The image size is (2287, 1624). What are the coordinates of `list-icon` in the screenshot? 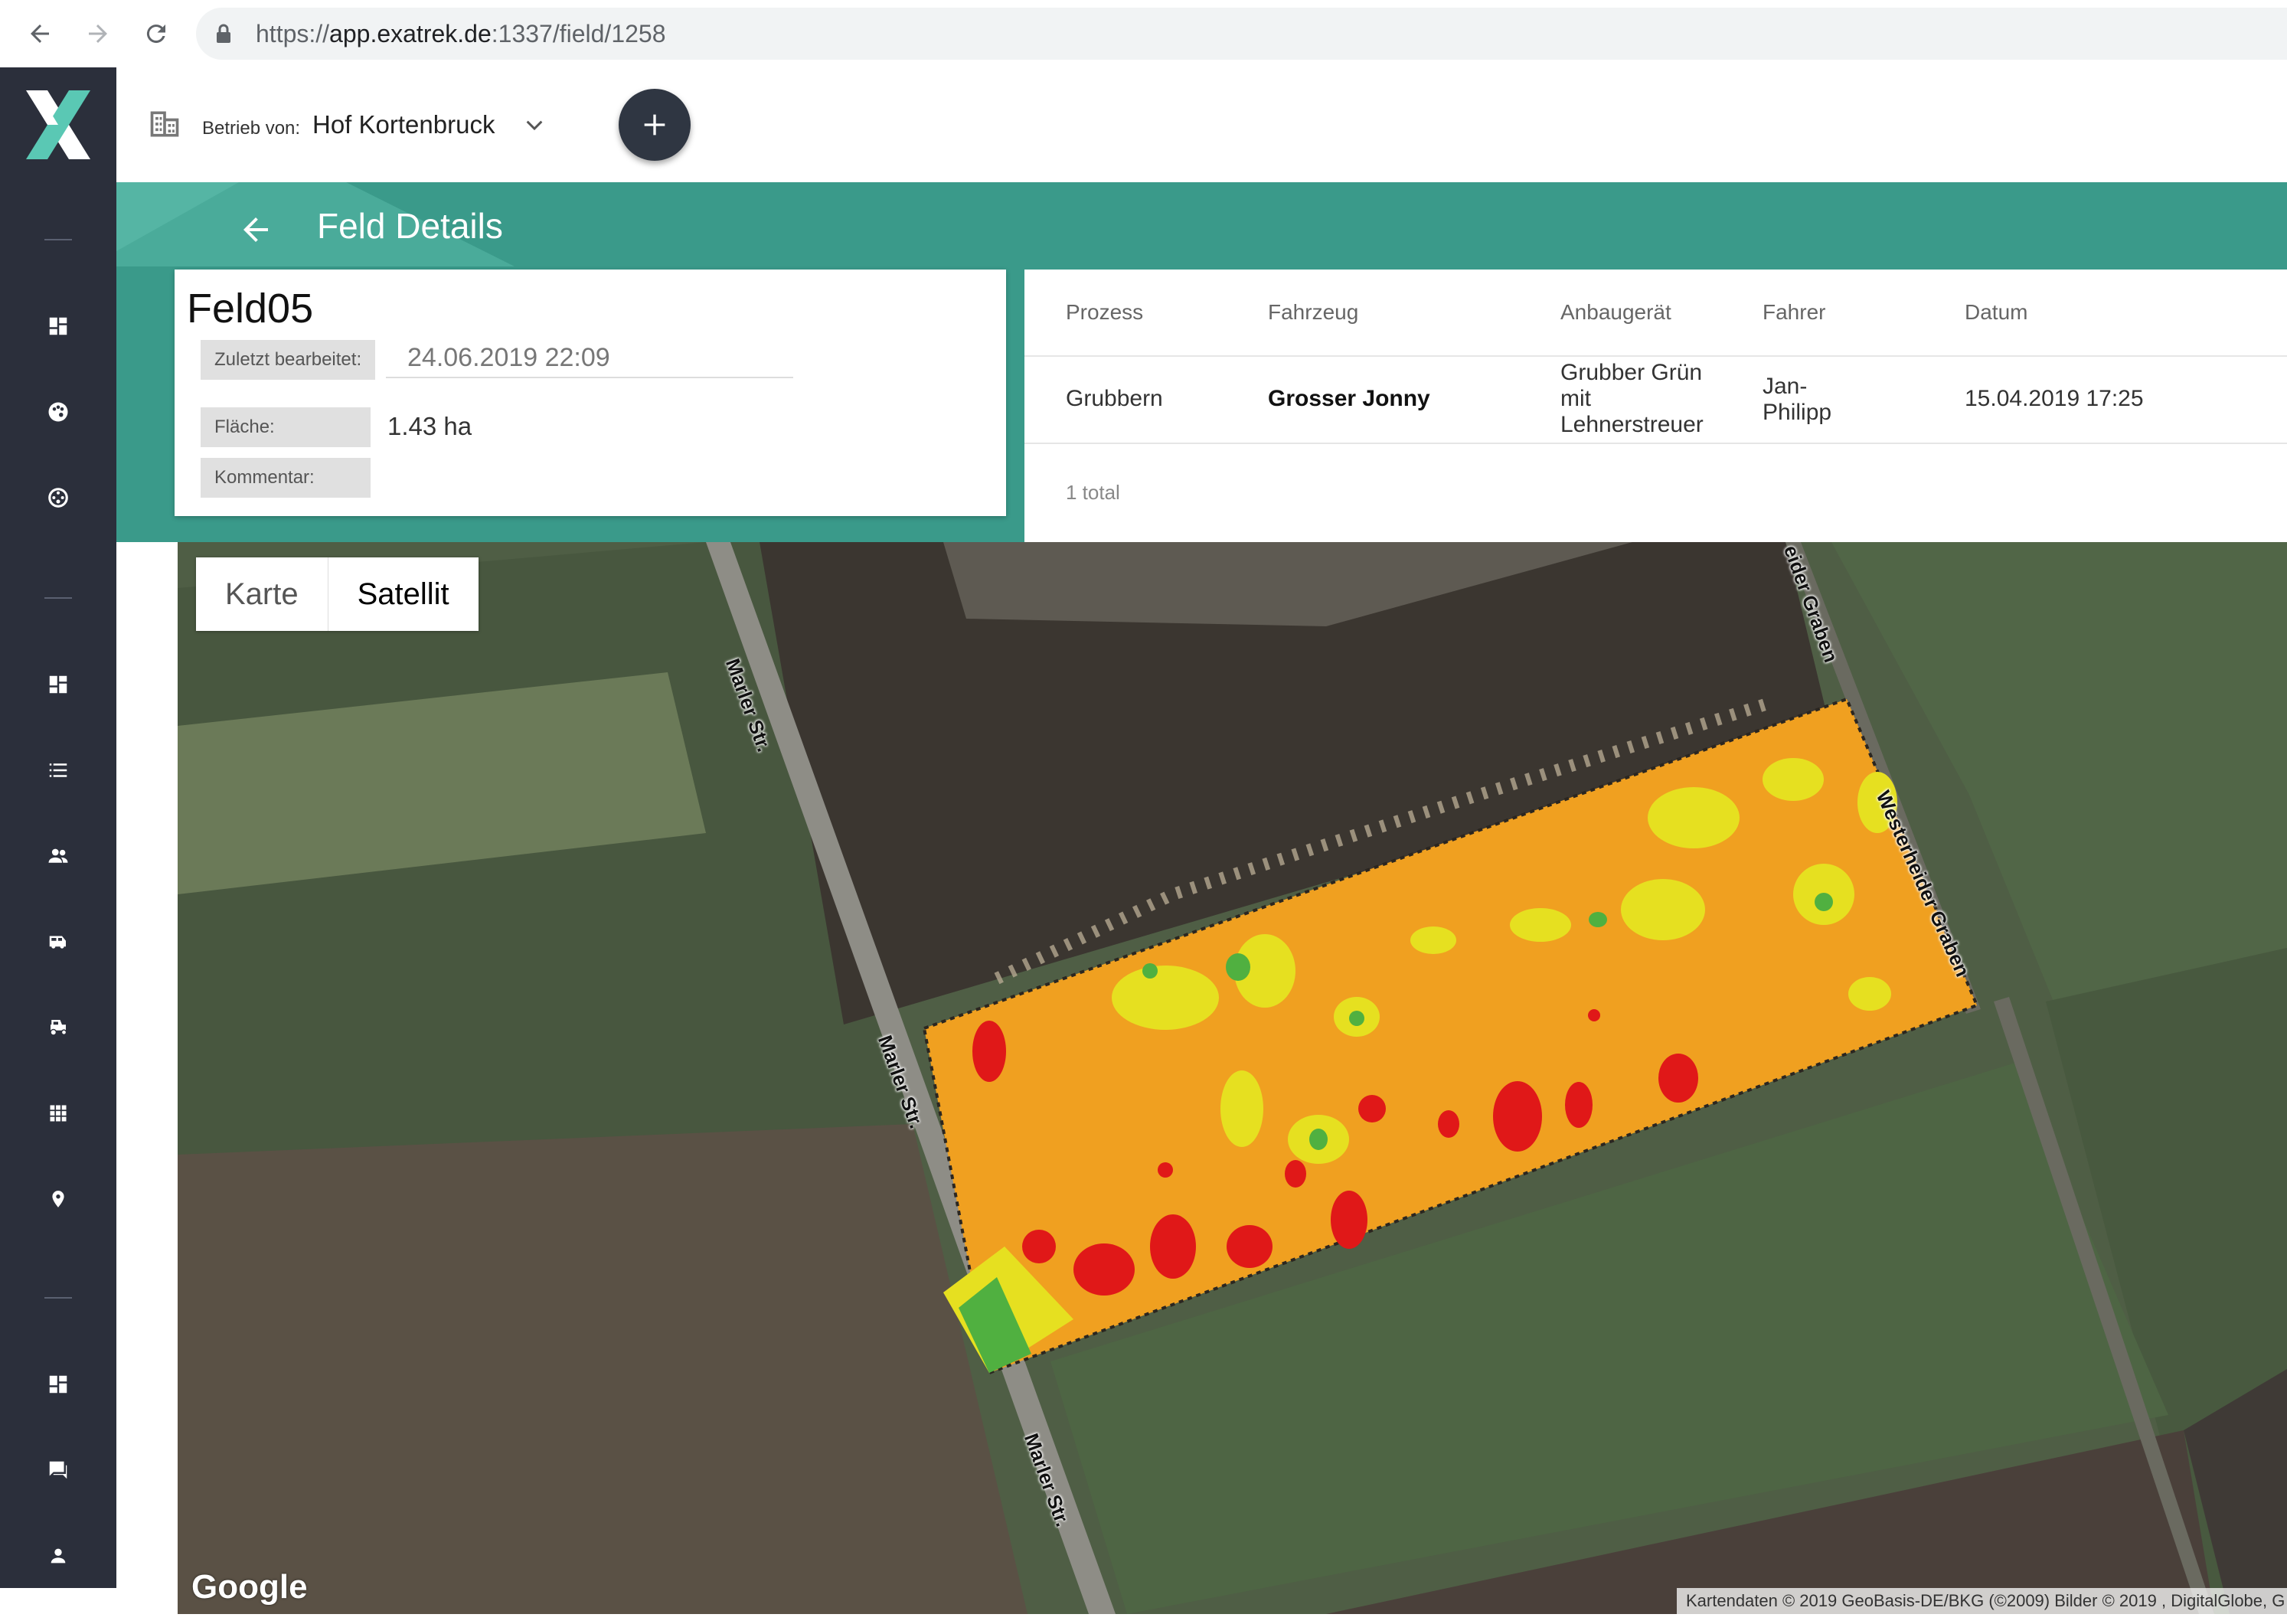 It's located at (58, 771).